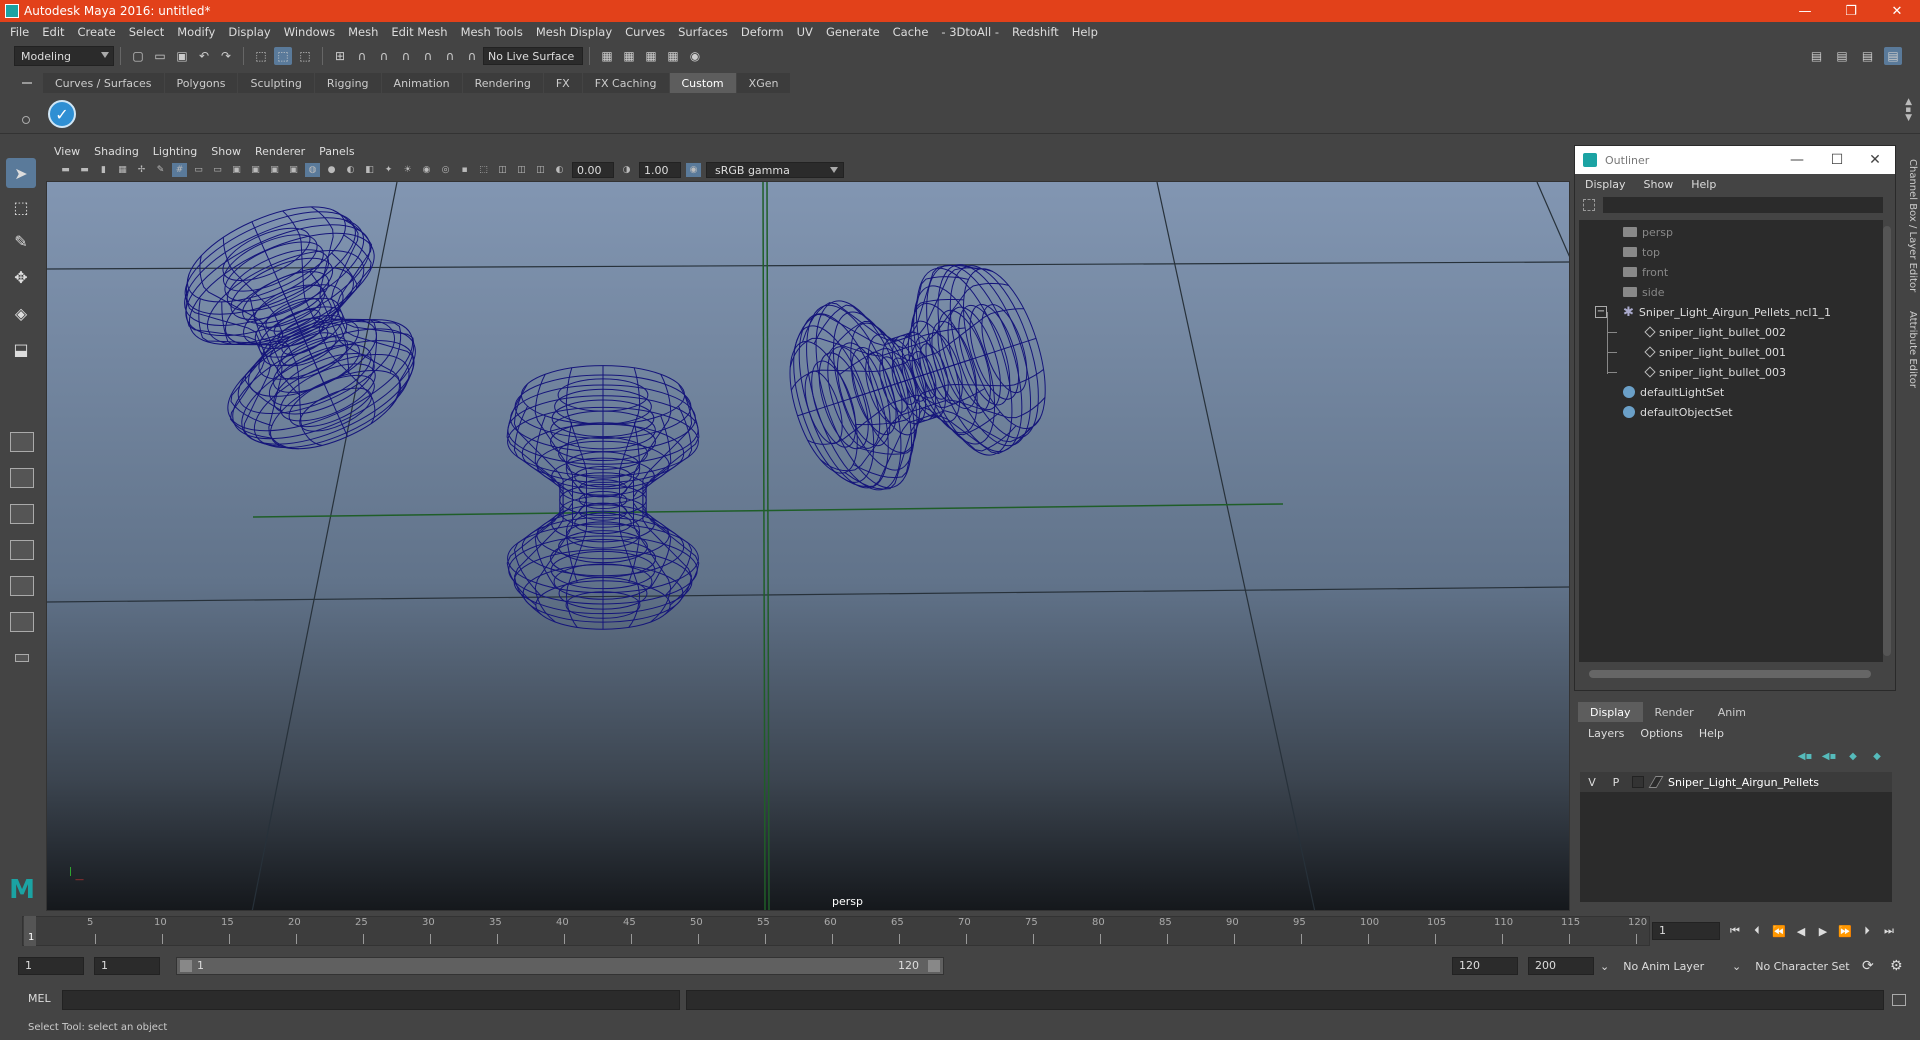  What do you see at coordinates (1805, 756) in the screenshot?
I see `move-layer-up-icon: ◀▪` at bounding box center [1805, 756].